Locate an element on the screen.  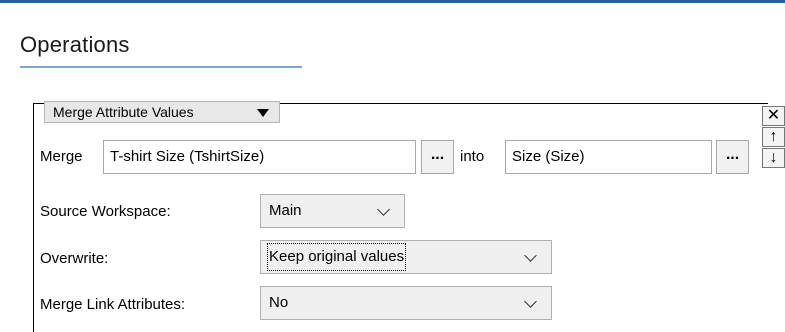
merge-label: Merge is located at coordinates (61, 156).